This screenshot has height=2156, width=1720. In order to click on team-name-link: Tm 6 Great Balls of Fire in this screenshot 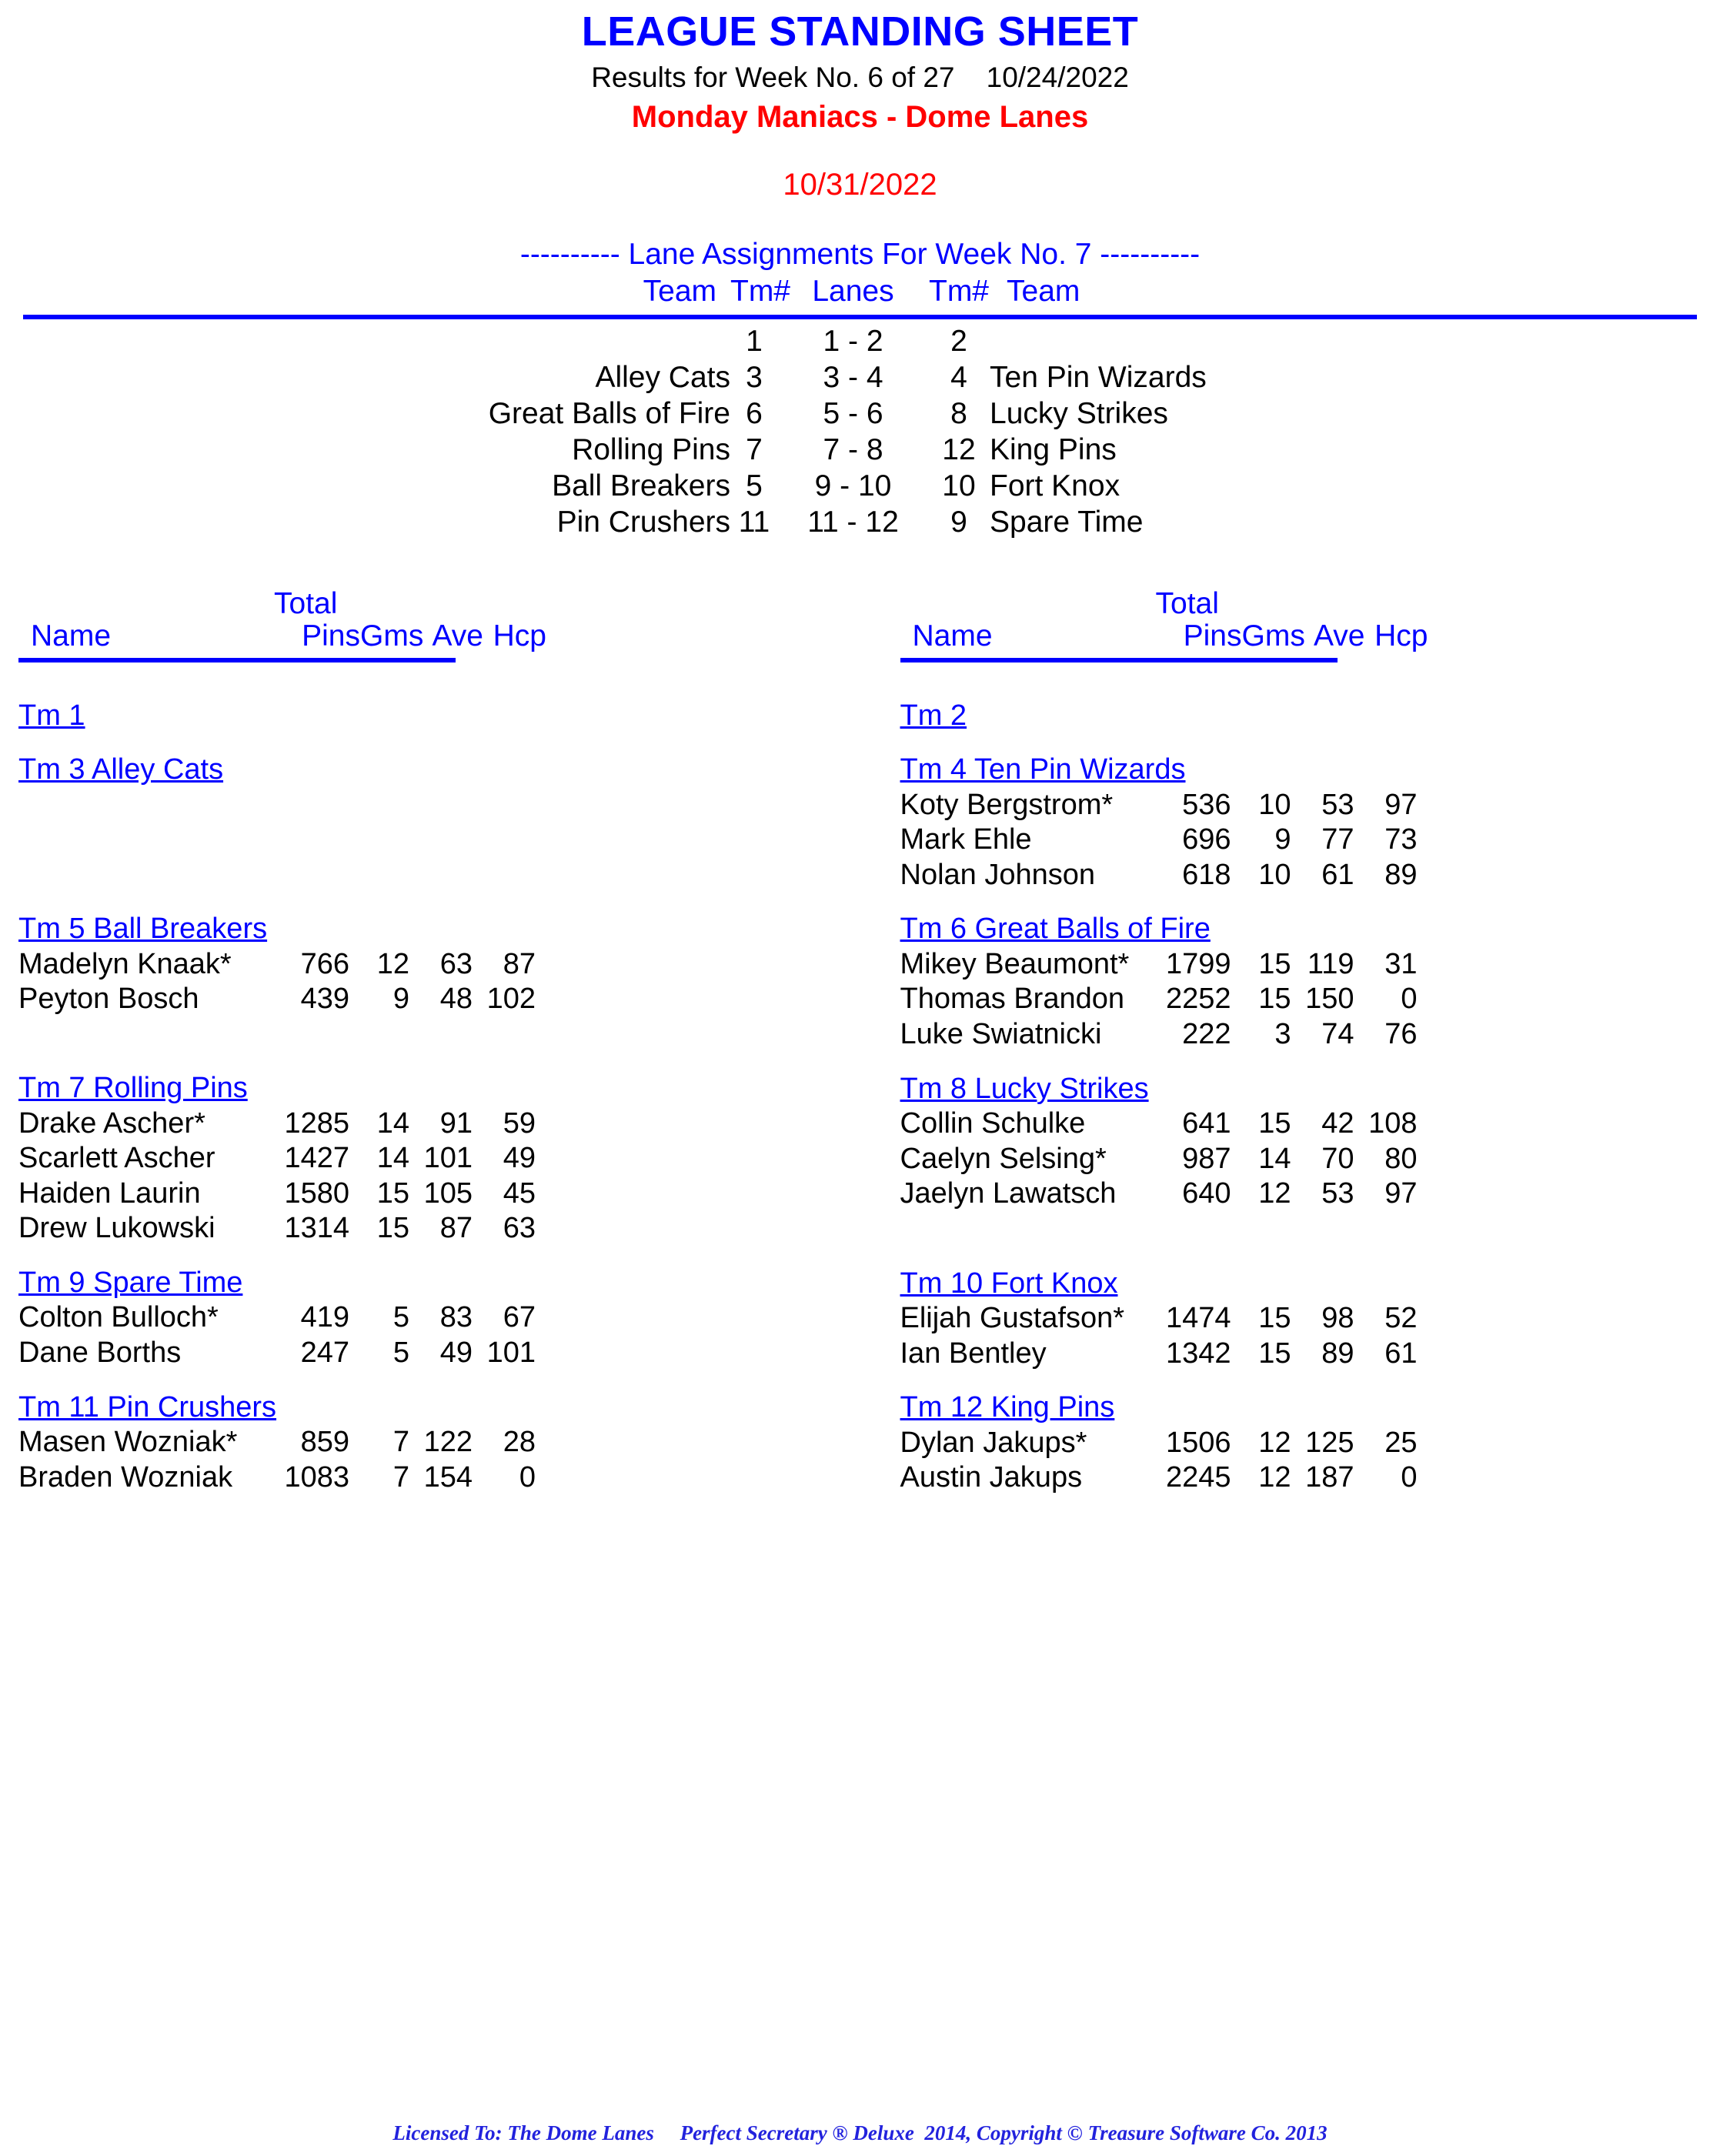, I will do `click(1055, 928)`.